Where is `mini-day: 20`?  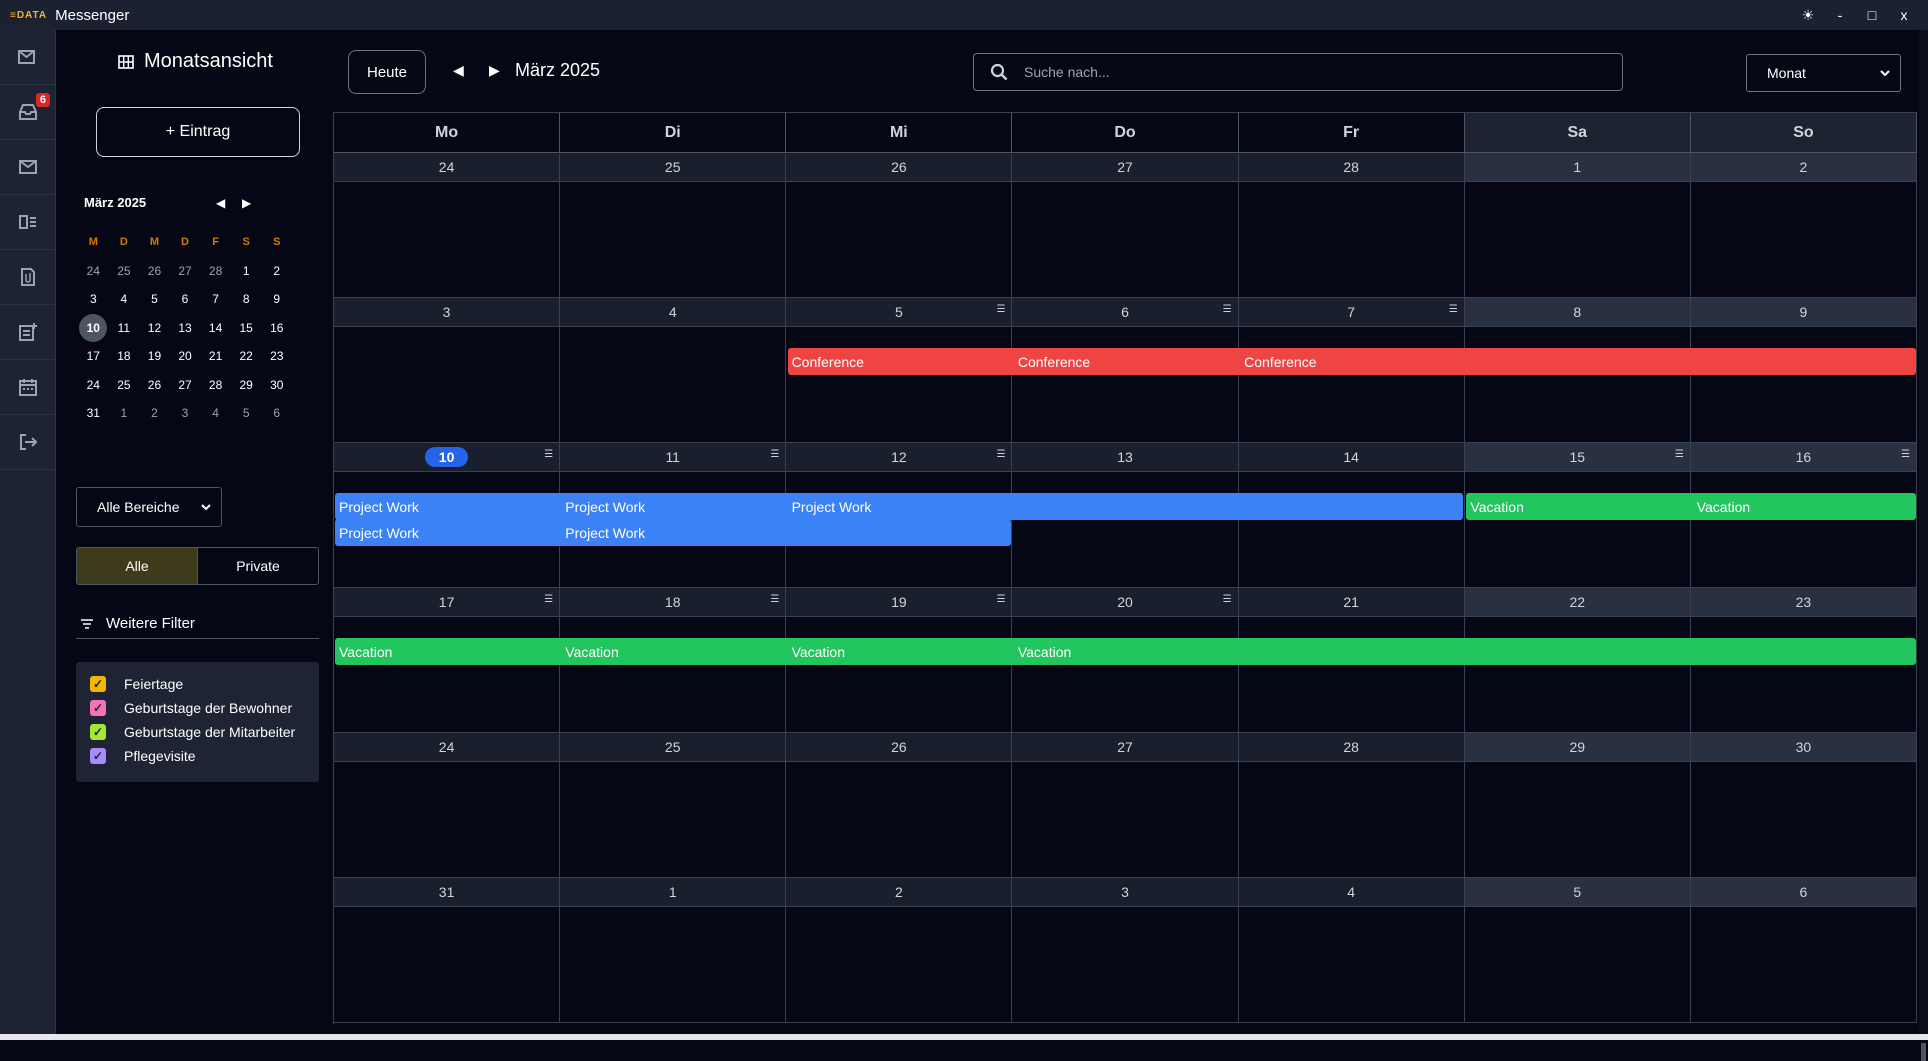 mini-day: 20 is located at coordinates (185, 356).